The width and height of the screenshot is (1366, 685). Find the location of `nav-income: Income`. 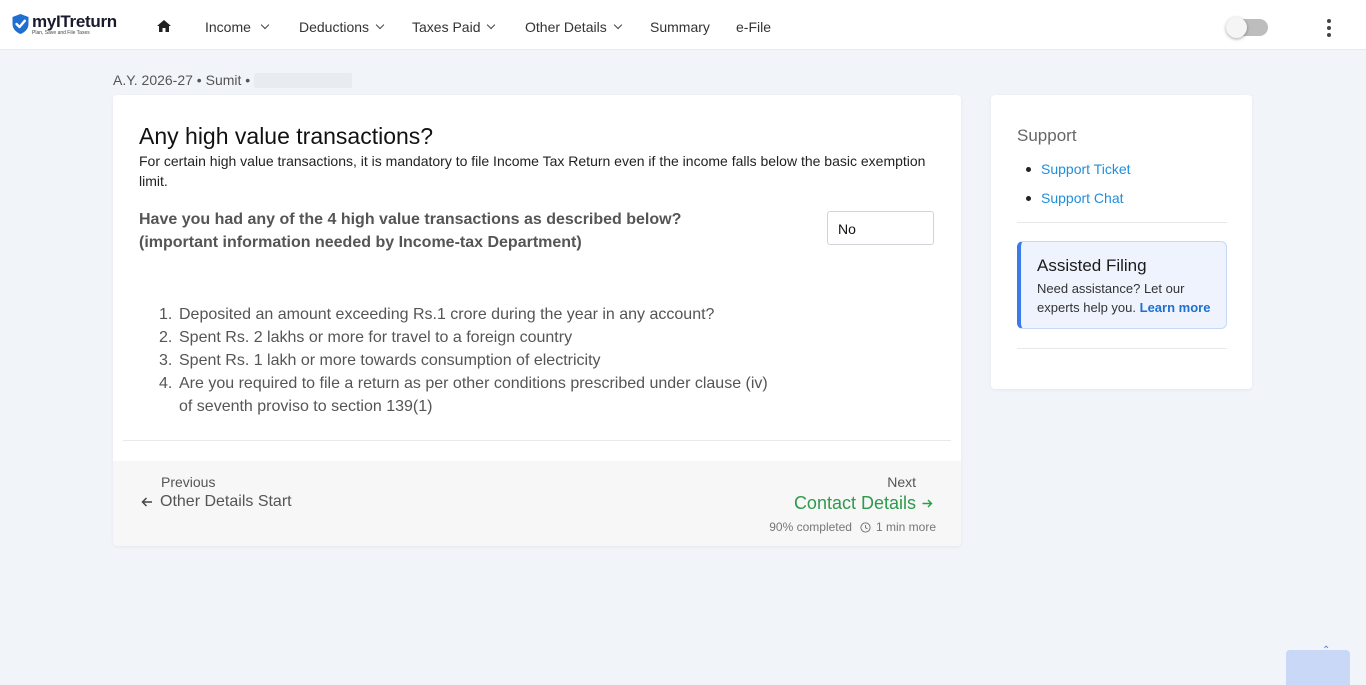

nav-income: Income is located at coordinates (237, 27).